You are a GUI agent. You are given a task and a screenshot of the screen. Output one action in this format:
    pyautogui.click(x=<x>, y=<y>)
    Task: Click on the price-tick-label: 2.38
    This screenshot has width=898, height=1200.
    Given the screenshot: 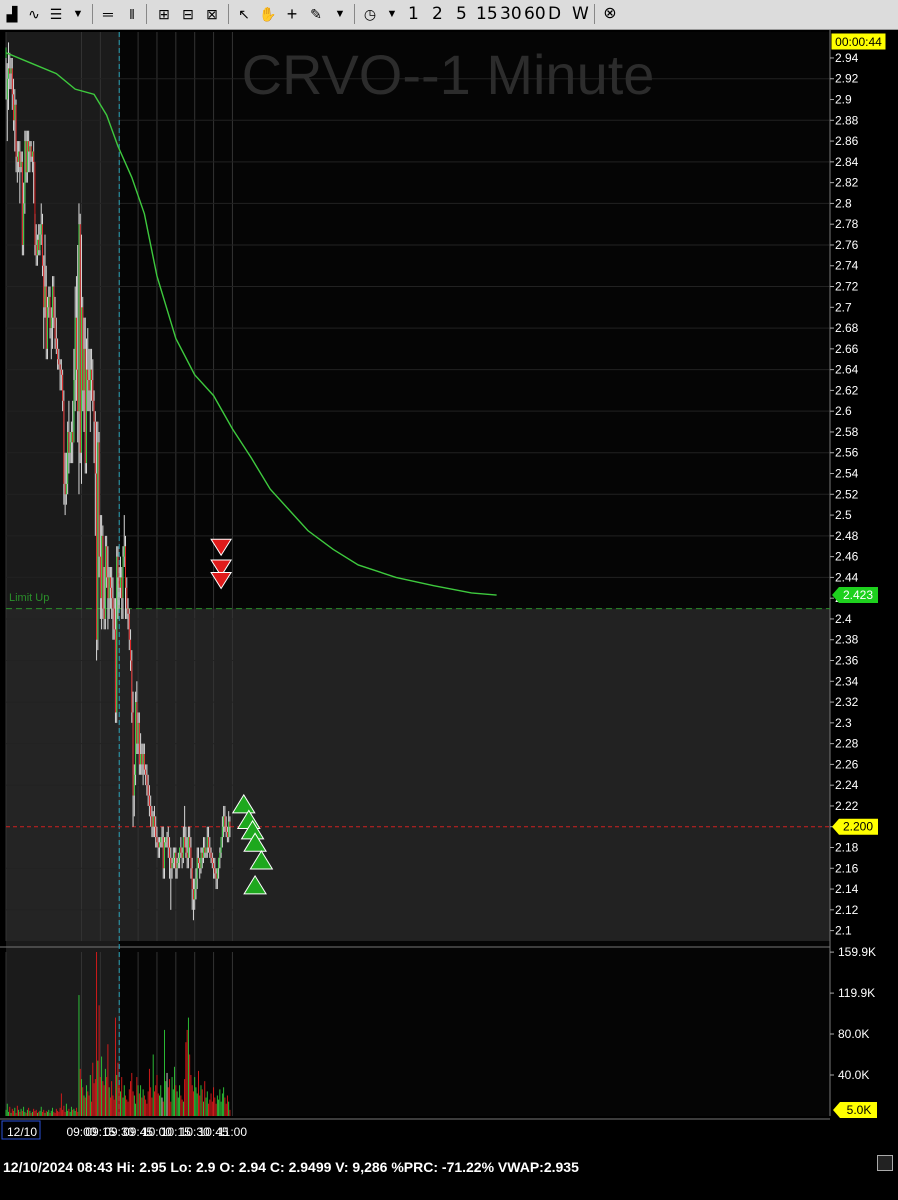 What is the action you would take?
    pyautogui.click(x=847, y=640)
    